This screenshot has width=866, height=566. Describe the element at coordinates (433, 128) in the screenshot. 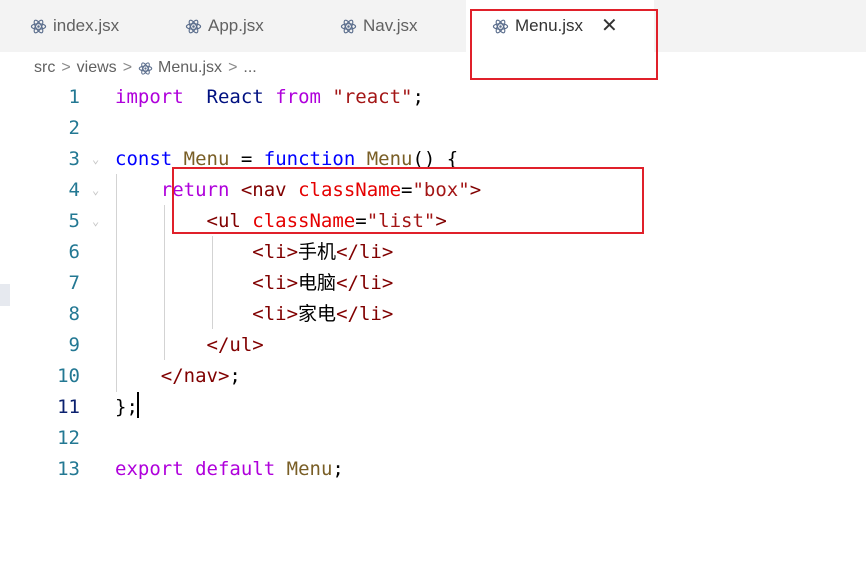

I see `code-line: 2` at that location.